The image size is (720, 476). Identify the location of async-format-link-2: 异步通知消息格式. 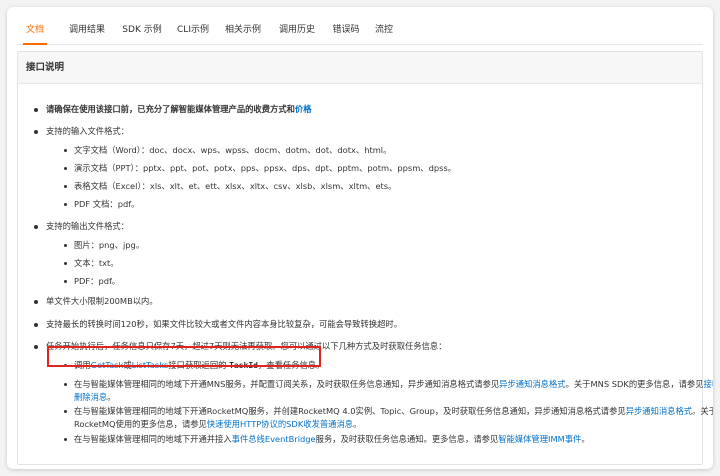
(659, 411).